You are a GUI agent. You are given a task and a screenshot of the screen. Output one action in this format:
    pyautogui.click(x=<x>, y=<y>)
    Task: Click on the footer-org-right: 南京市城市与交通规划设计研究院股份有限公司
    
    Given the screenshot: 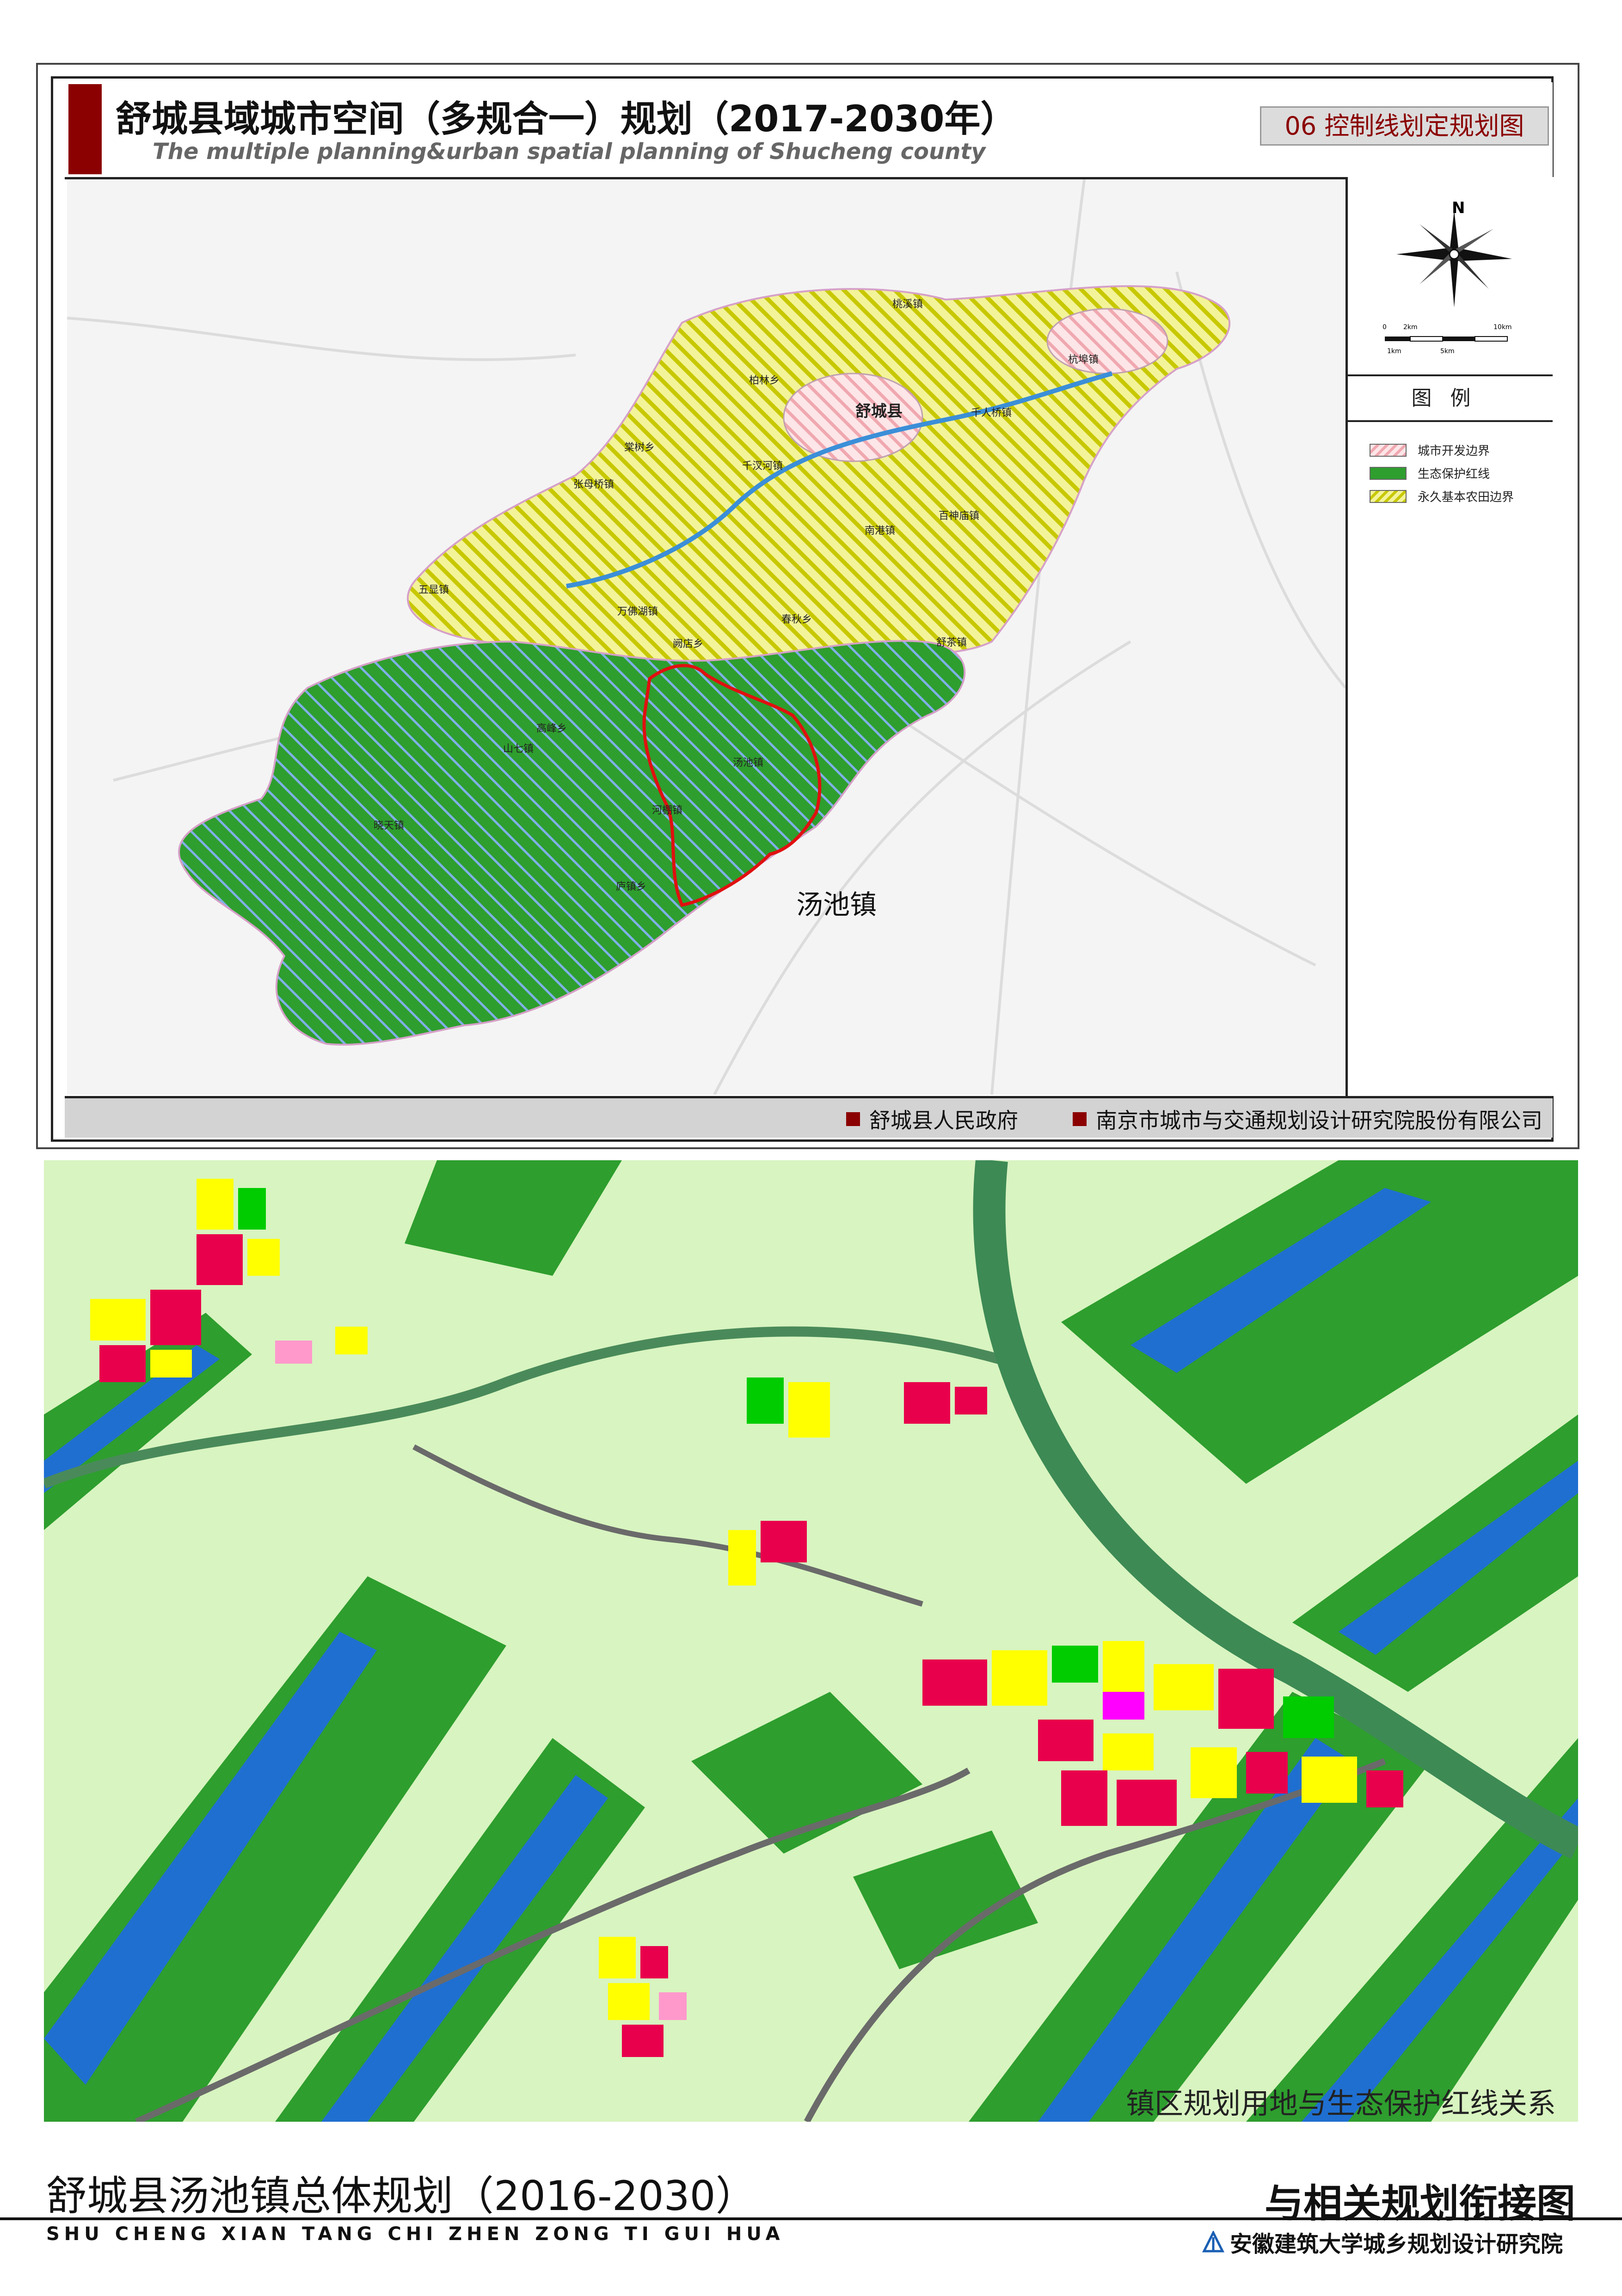 What is the action you would take?
    pyautogui.click(x=1307, y=1119)
    